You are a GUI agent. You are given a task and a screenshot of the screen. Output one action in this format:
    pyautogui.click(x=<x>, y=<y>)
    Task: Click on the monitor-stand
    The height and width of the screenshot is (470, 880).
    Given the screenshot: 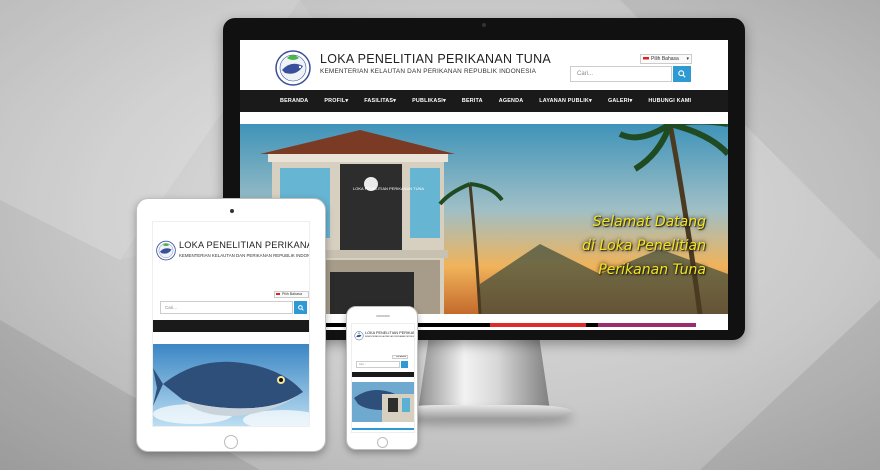 What is the action you would take?
    pyautogui.click(x=484, y=375)
    